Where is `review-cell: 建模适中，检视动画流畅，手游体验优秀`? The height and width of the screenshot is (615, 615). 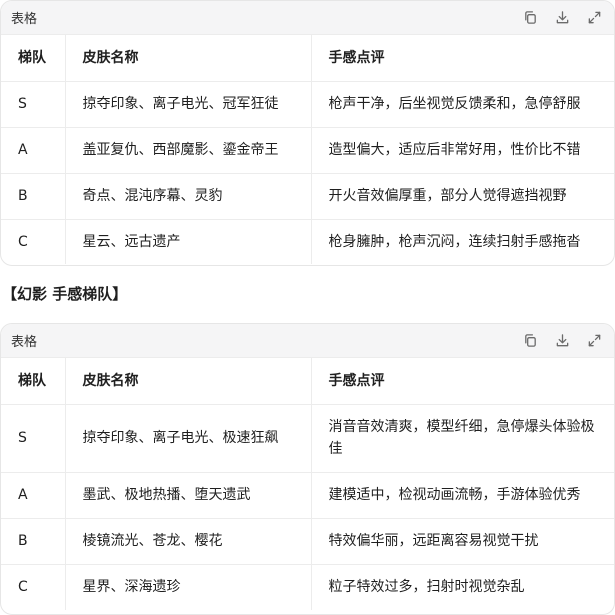 review-cell: 建模适中，检视动画流畅，手游体验优秀 is located at coordinates (462, 495).